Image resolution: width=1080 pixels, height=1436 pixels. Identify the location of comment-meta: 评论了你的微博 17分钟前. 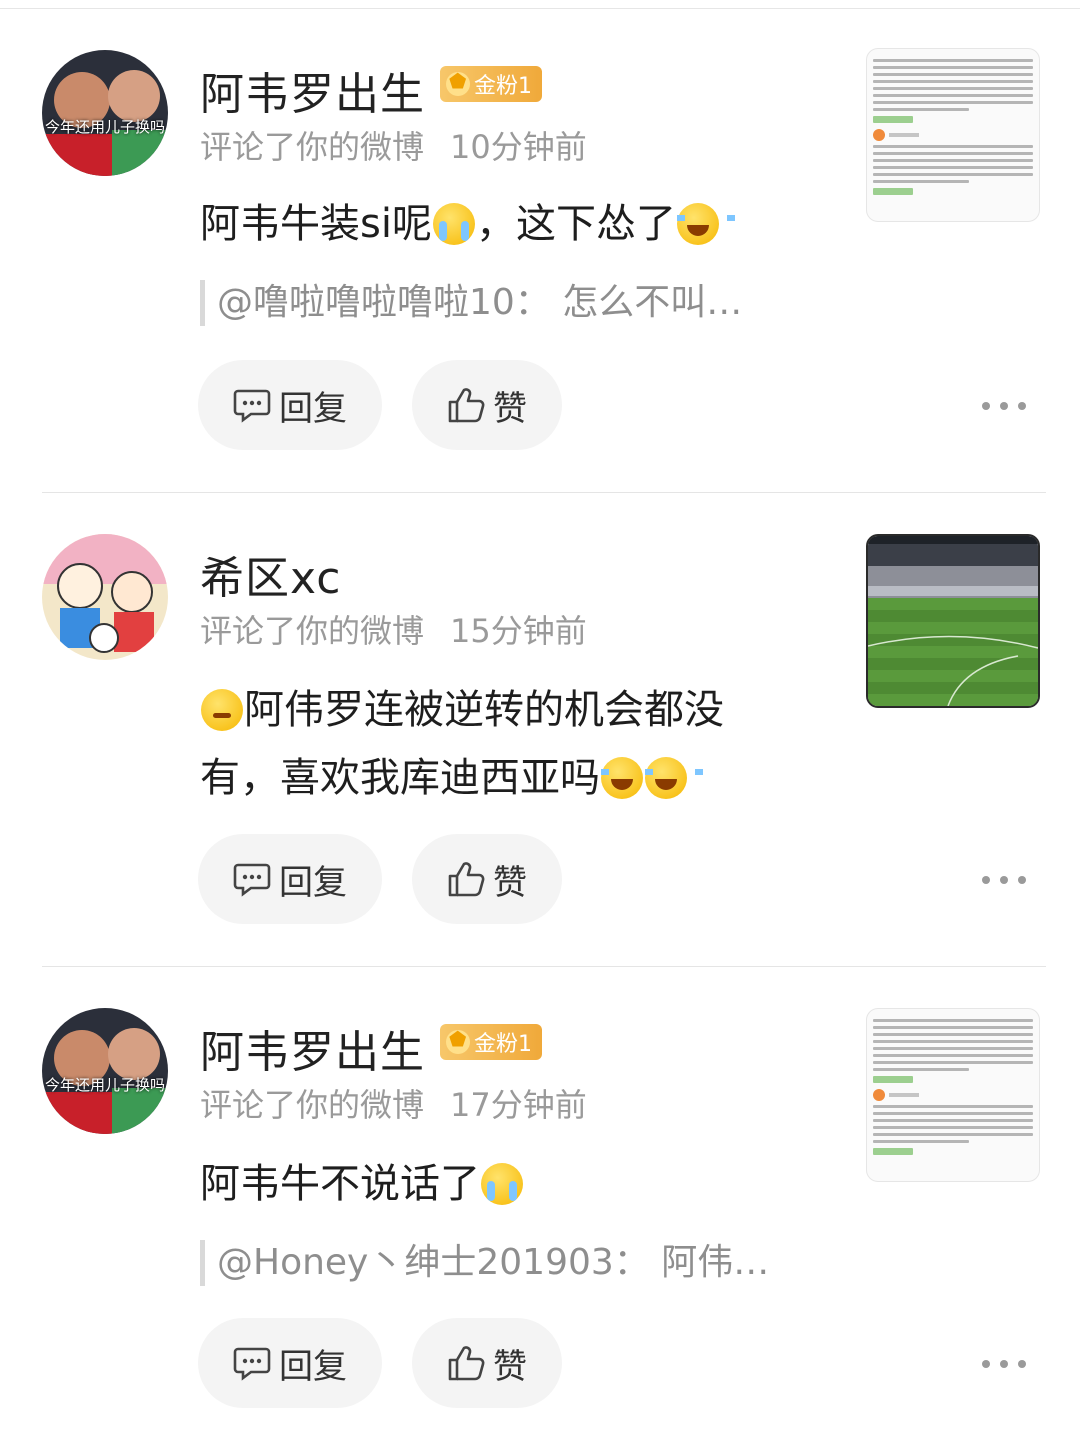
(393, 1103).